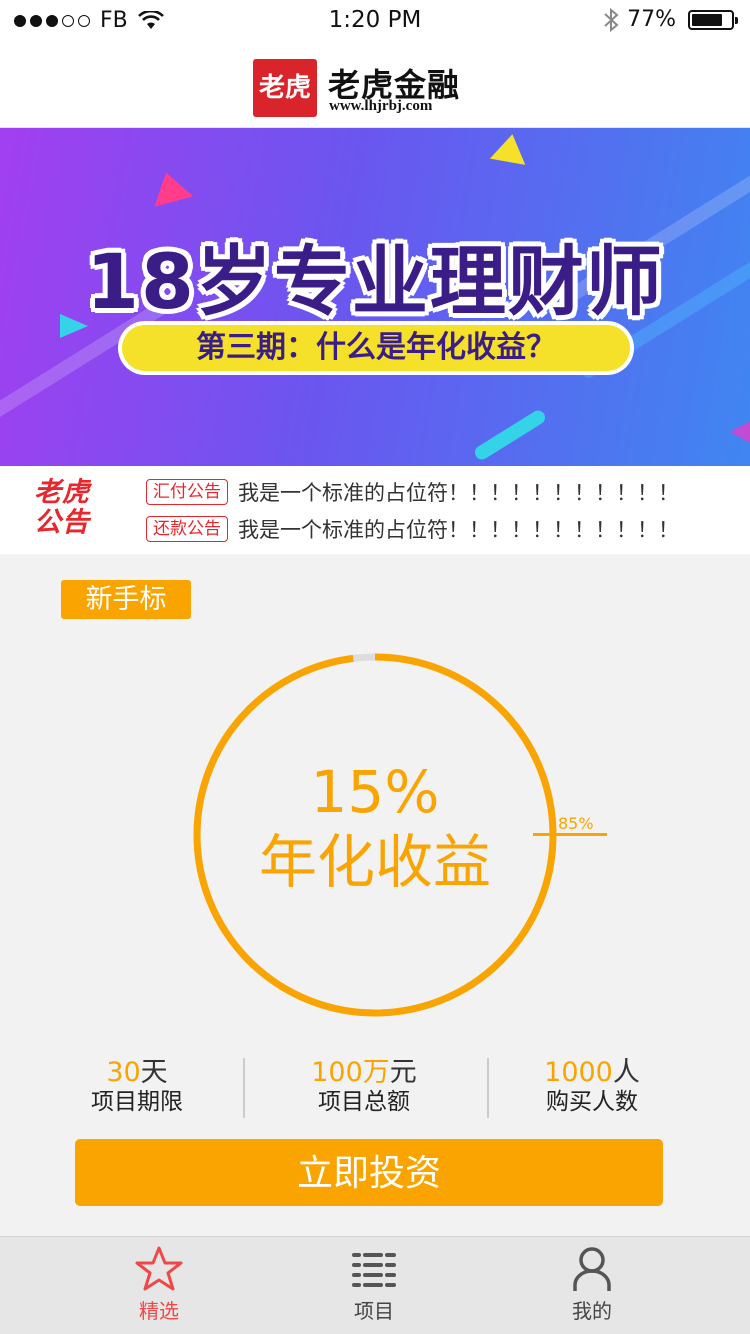  Describe the element at coordinates (570, 834) in the screenshot. I see `progress-marker` at that location.